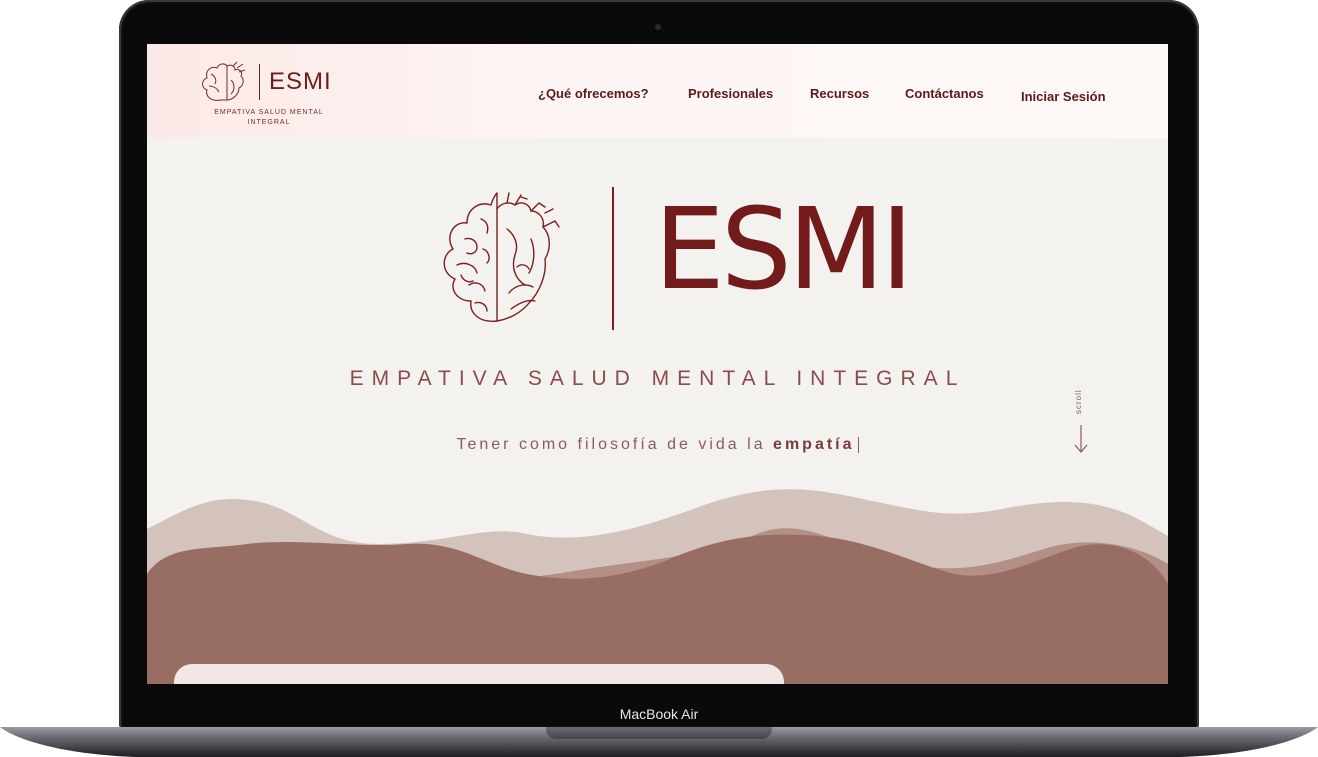 The height and width of the screenshot is (757, 1318). Describe the element at coordinates (615, 444) in the screenshot. I see `hero-phrase-prefix: Tener como filosofía de vida la` at that location.